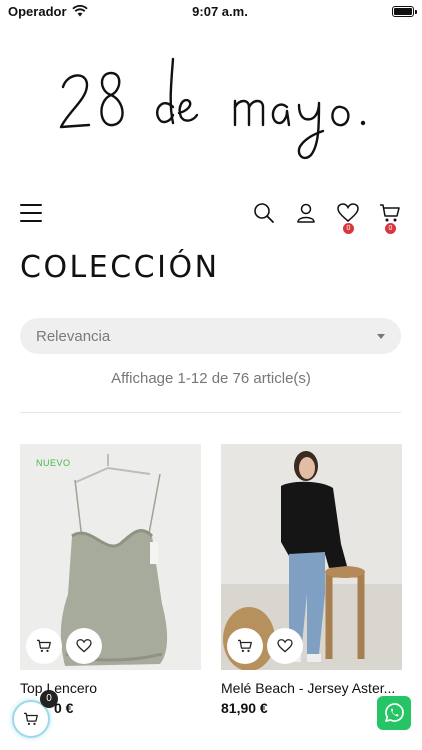 The image size is (422, 750). What do you see at coordinates (79, 11) in the screenshot?
I see `wifi-icon` at bounding box center [79, 11].